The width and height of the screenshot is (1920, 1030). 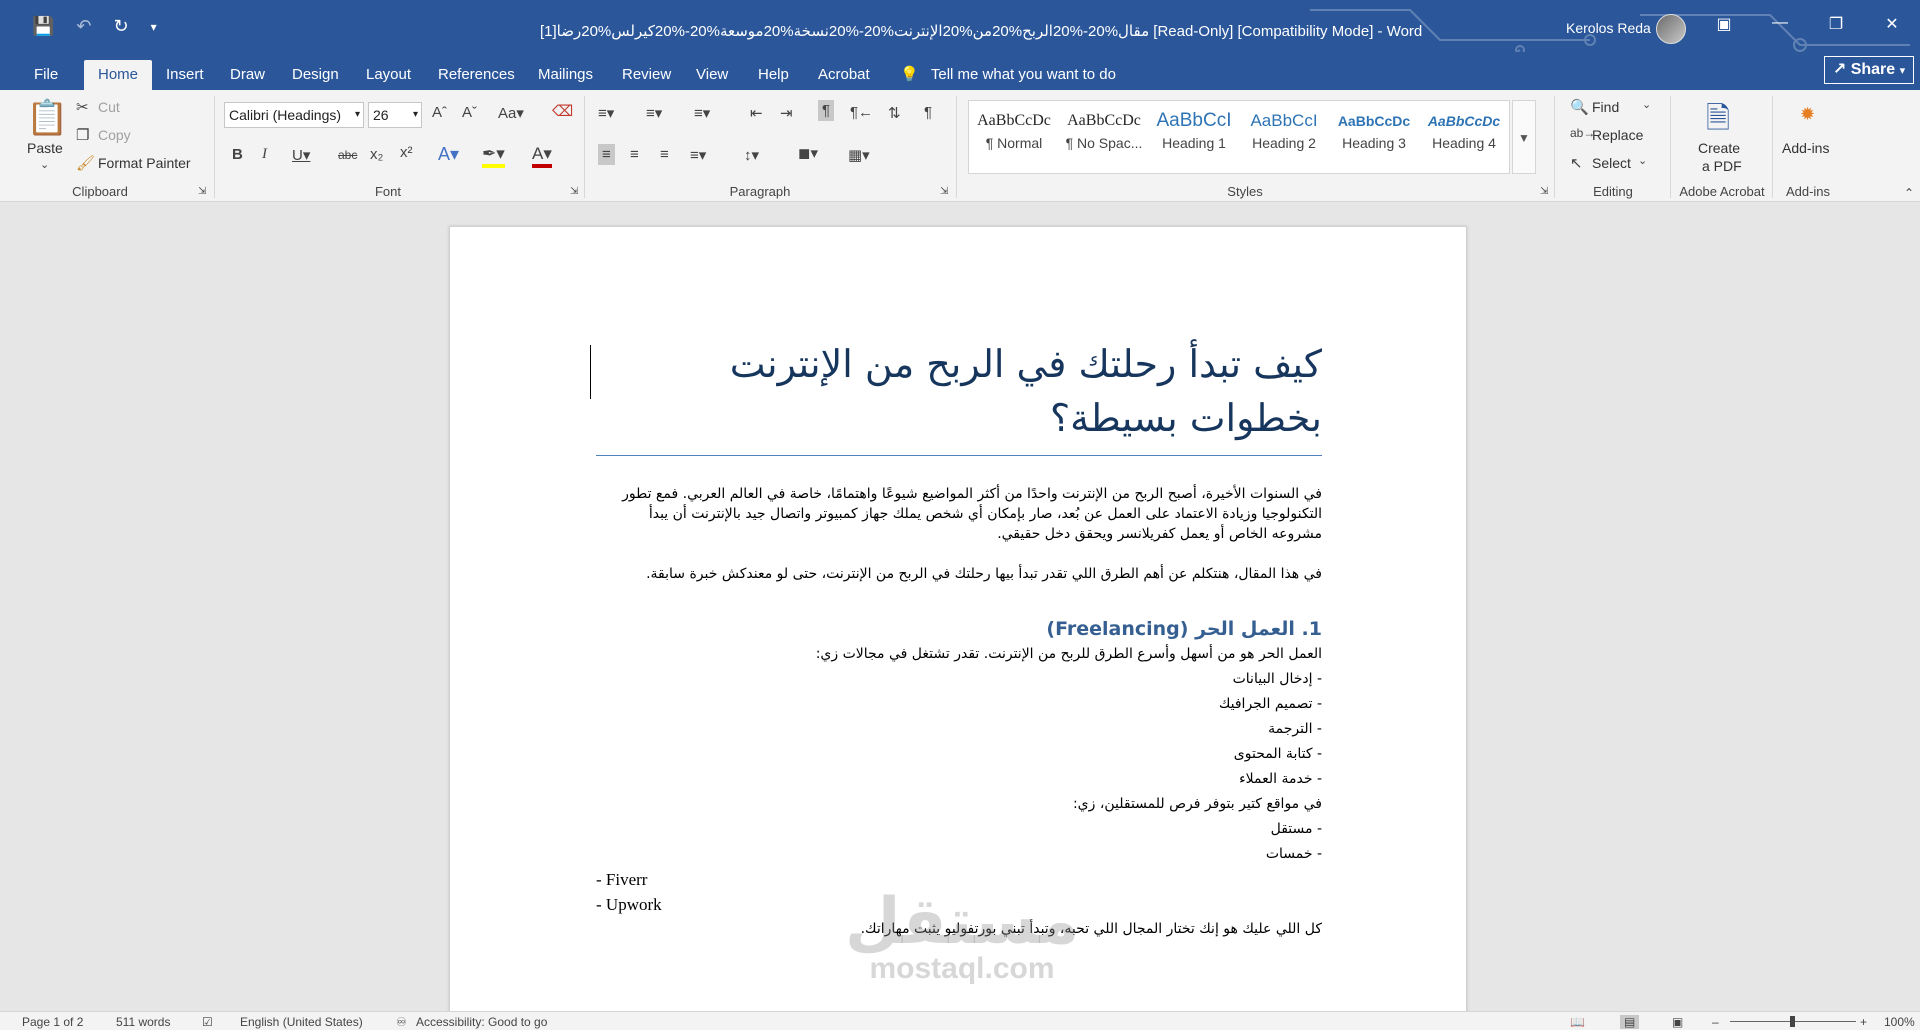 What do you see at coordinates (395, 115) in the screenshot?
I see `font-size-combo: 26 ▾` at bounding box center [395, 115].